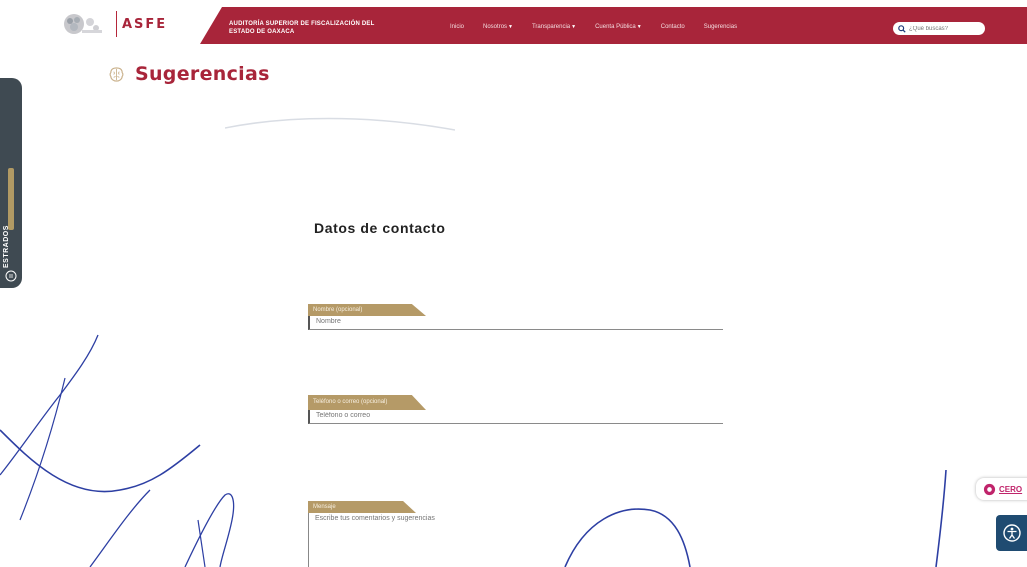 This screenshot has width=1027, height=567. What do you see at coordinates (515, 314) in the screenshot?
I see `name-field: Nombre (opcional)` at bounding box center [515, 314].